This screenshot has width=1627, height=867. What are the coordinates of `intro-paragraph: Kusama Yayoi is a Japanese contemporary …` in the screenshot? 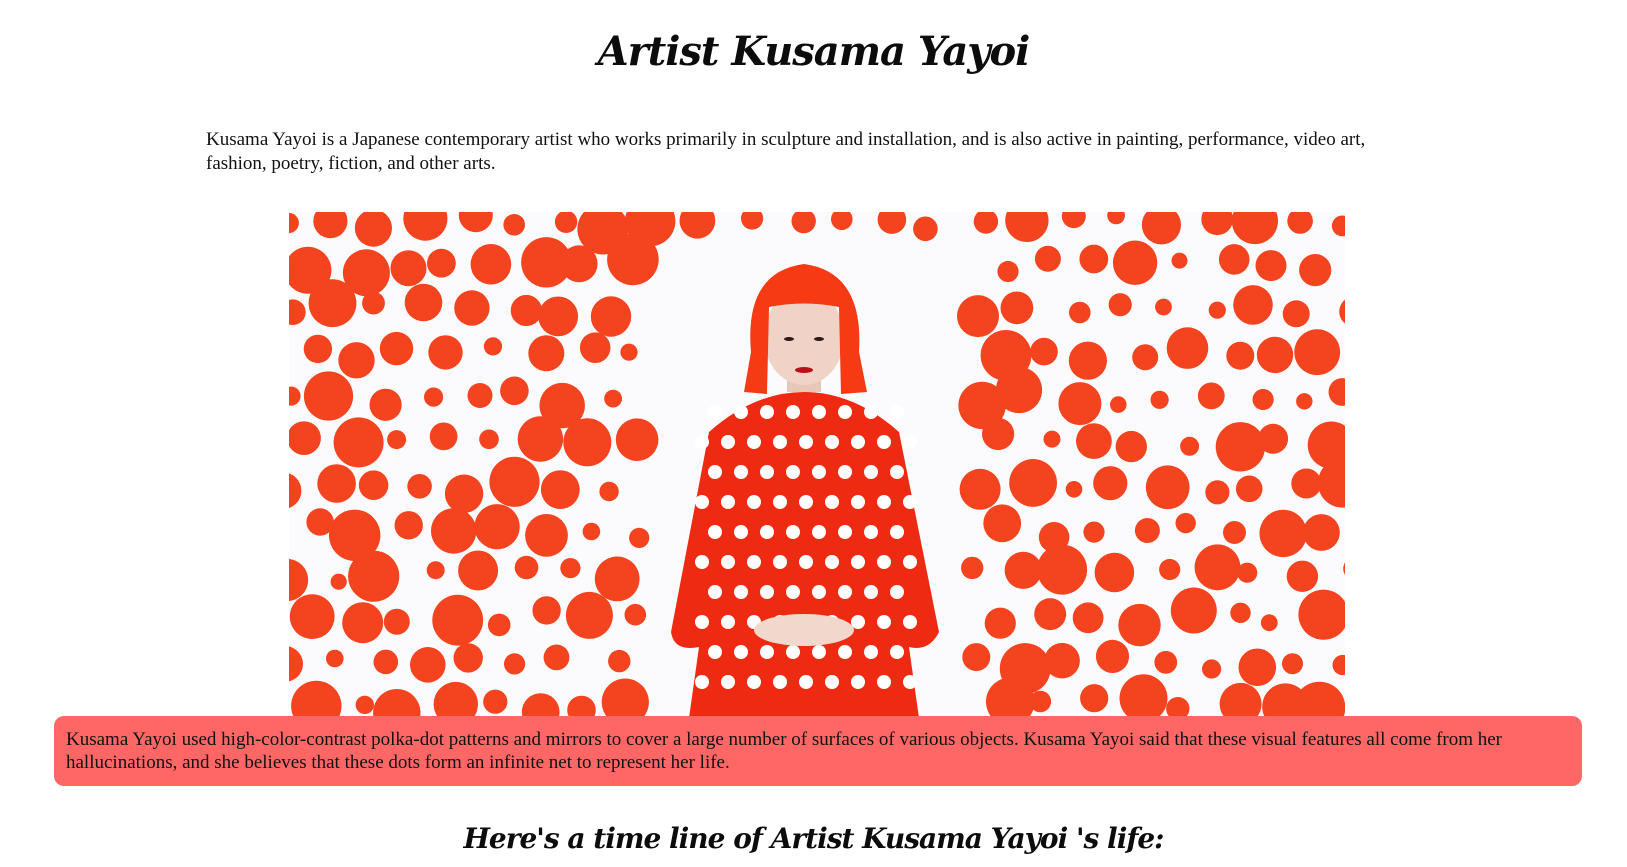 It's located at (786, 151).